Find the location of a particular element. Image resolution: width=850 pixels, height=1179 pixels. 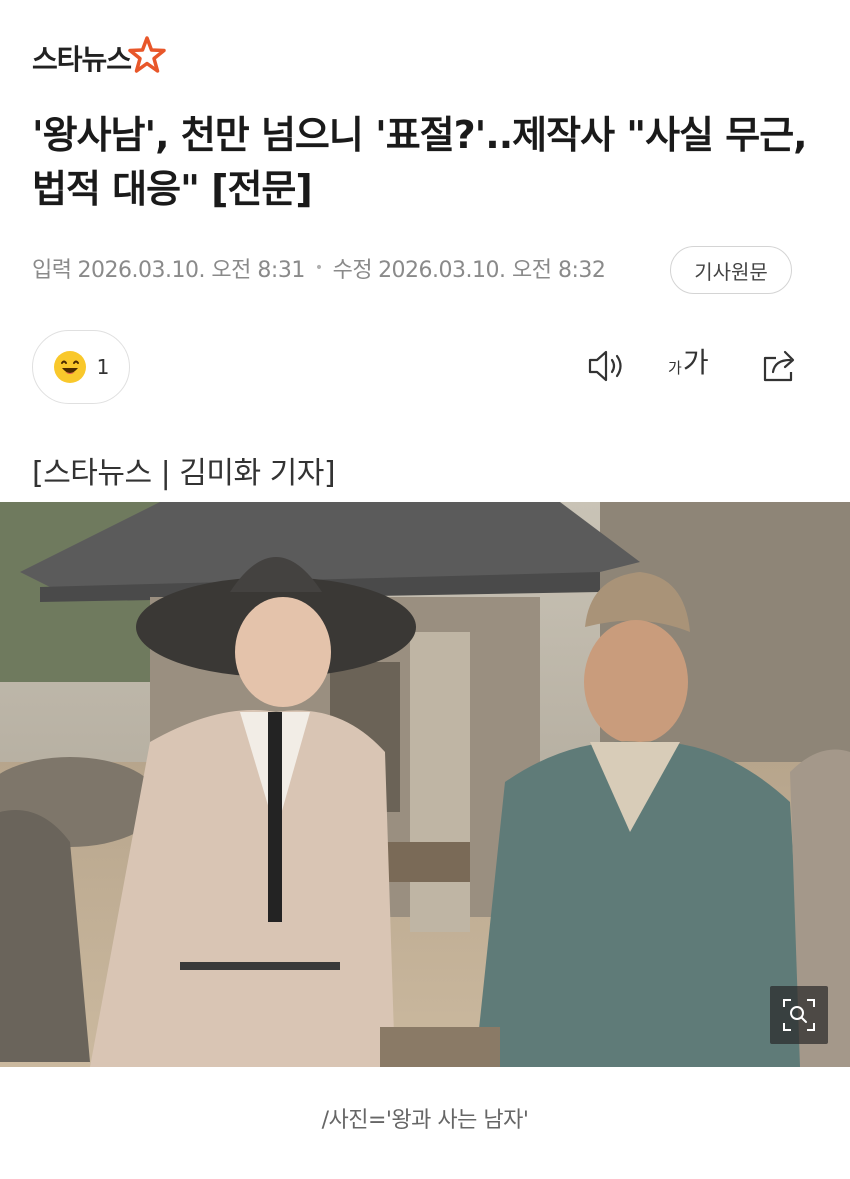

photo-zoom-button is located at coordinates (799, 1015).